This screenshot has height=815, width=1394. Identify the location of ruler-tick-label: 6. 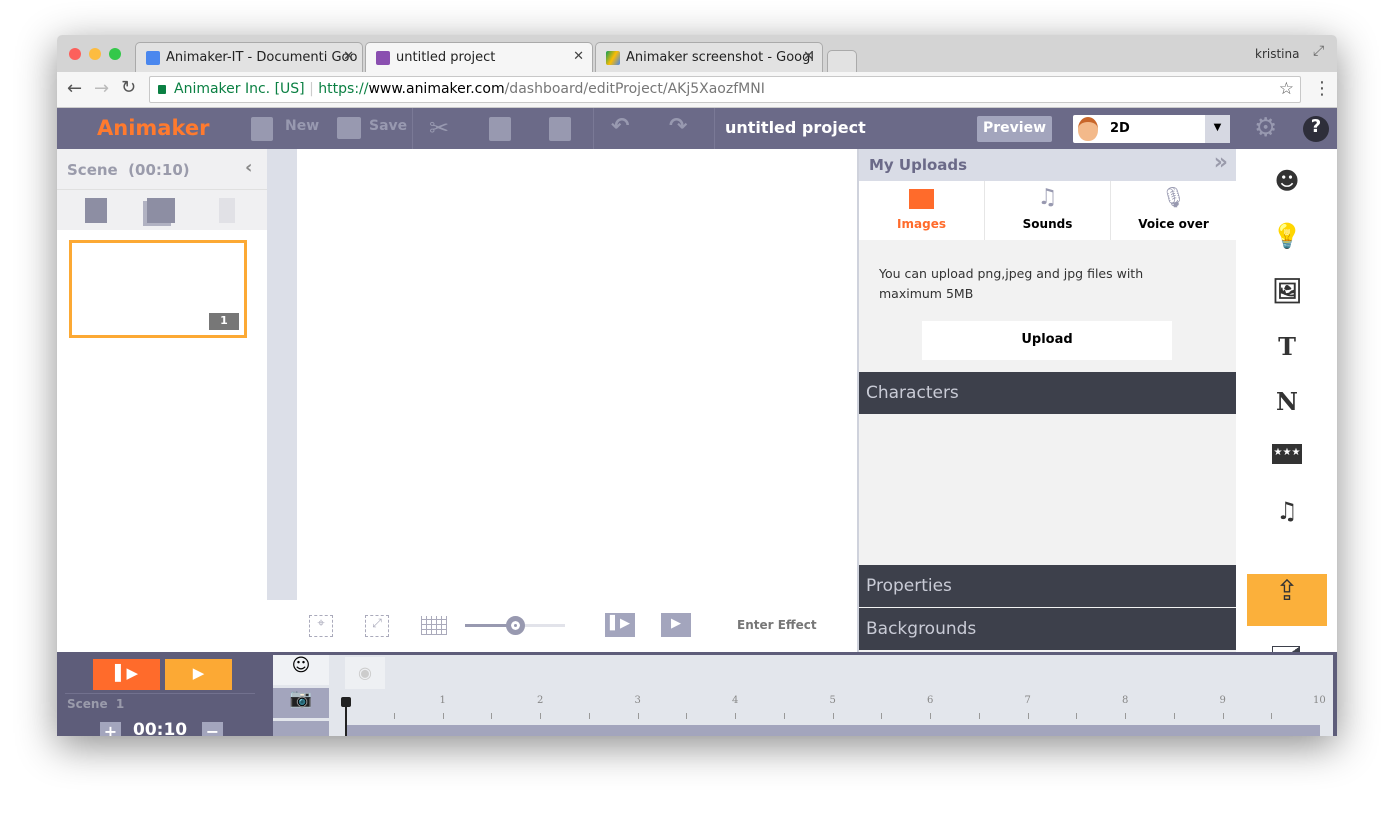
(930, 700).